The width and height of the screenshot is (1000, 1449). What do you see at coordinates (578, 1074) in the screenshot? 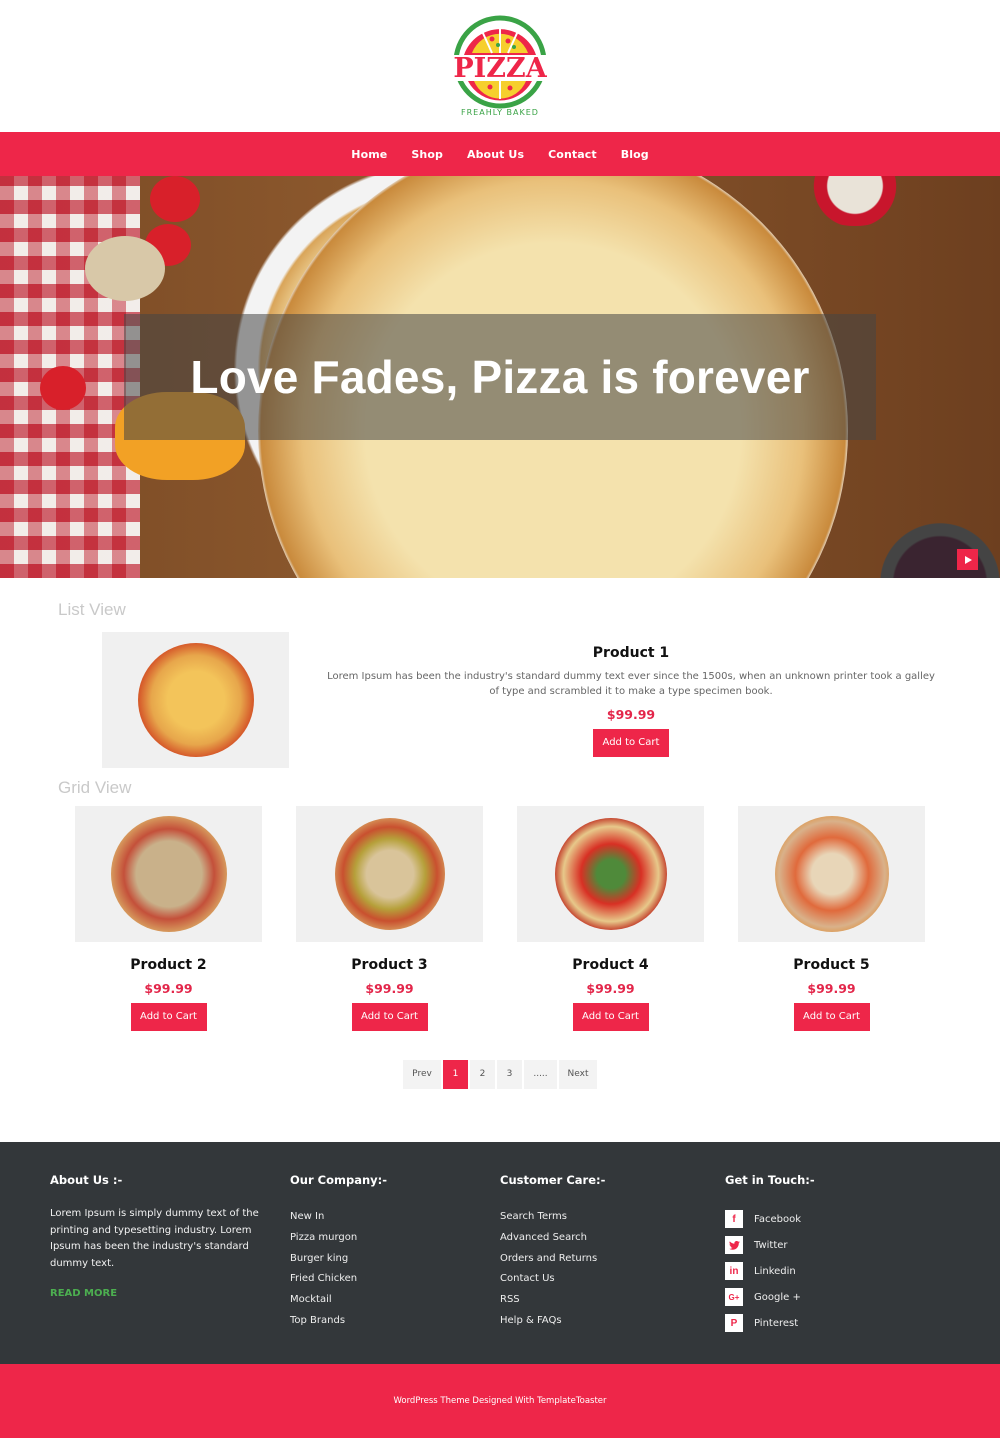
I see `pagination-next: Next` at bounding box center [578, 1074].